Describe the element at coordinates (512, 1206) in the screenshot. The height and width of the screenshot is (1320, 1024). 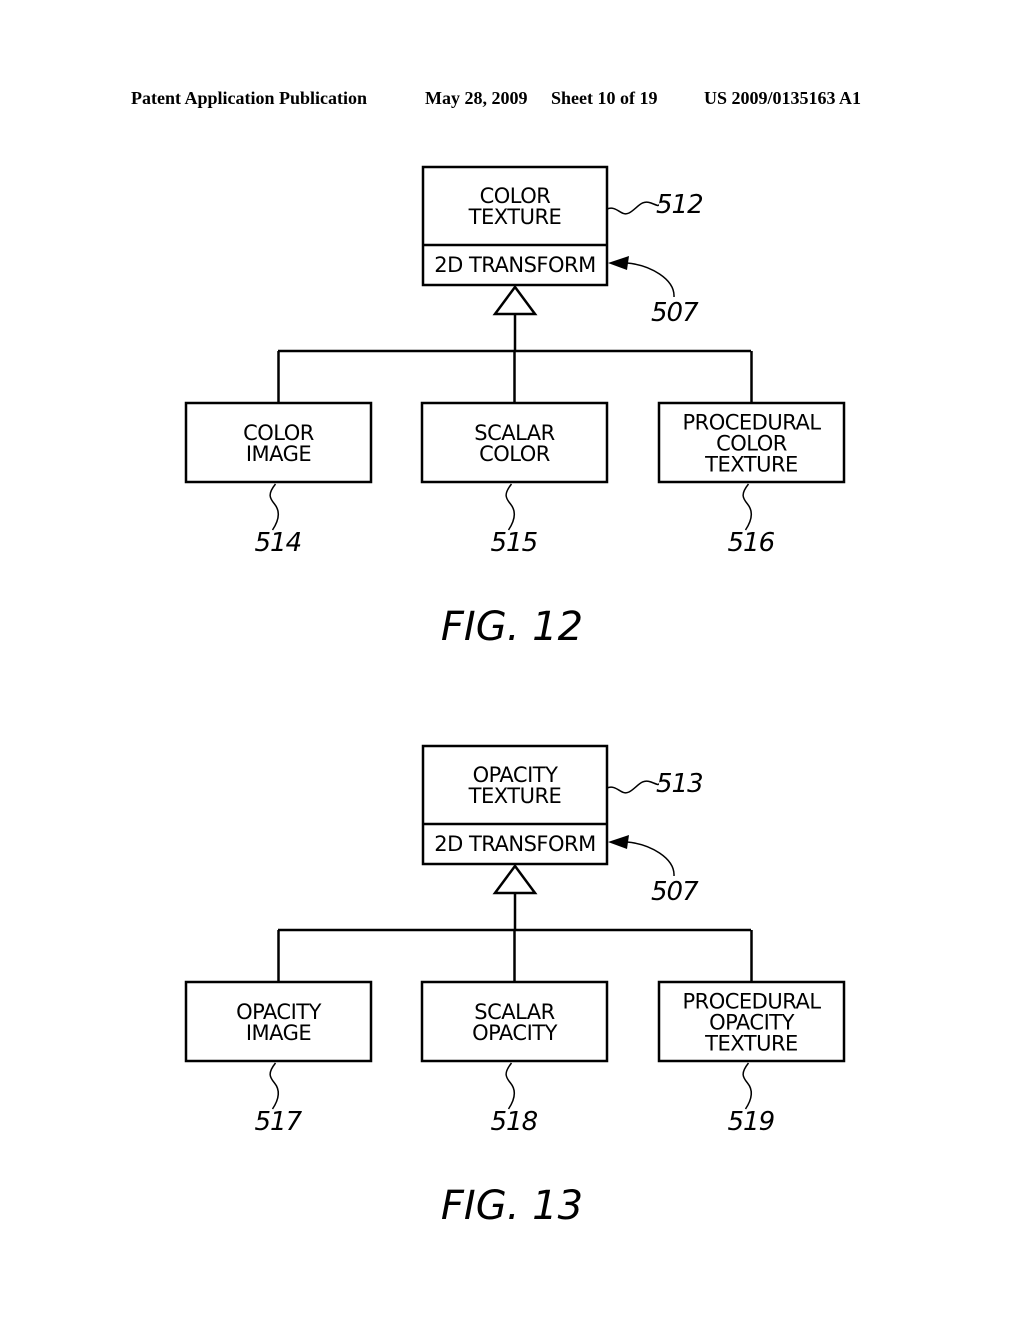
I see `figure-caption: FIG. 13` at that location.